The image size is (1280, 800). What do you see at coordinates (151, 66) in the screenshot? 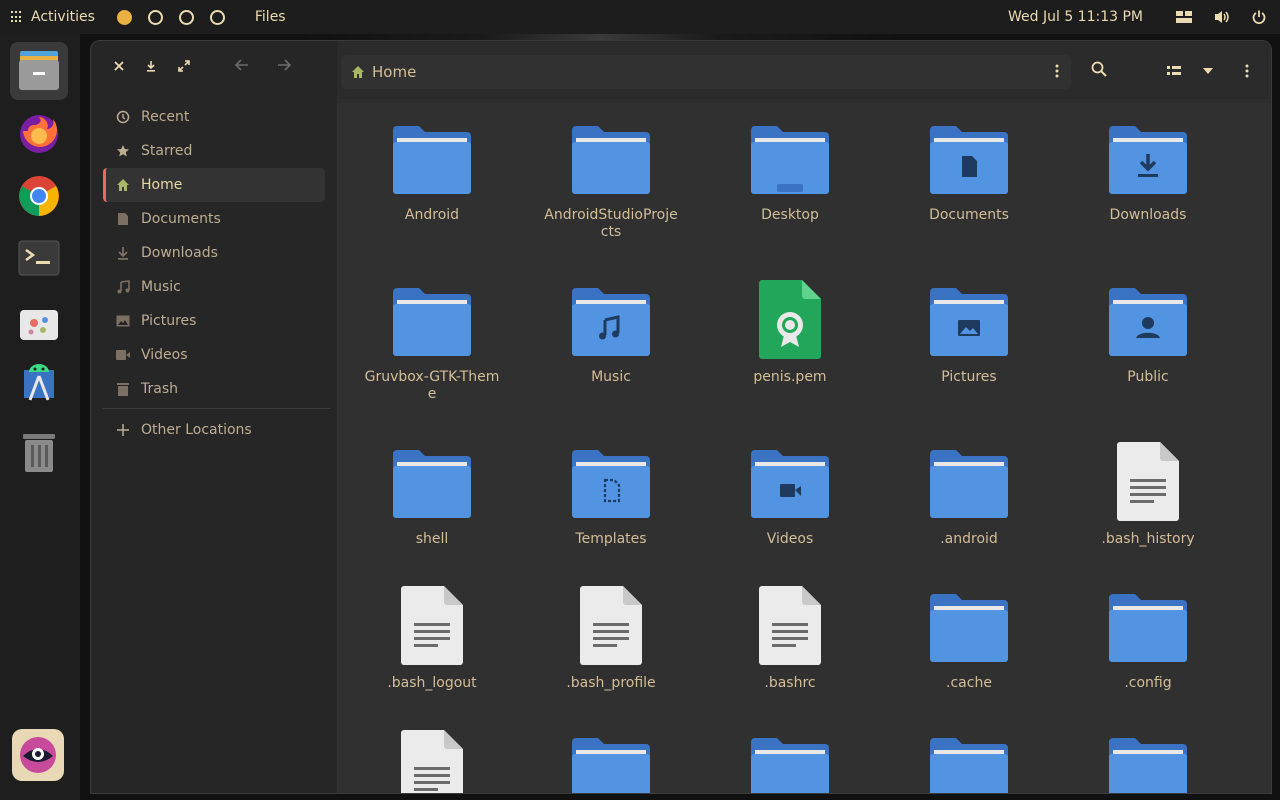
I see `minimize-icon` at bounding box center [151, 66].